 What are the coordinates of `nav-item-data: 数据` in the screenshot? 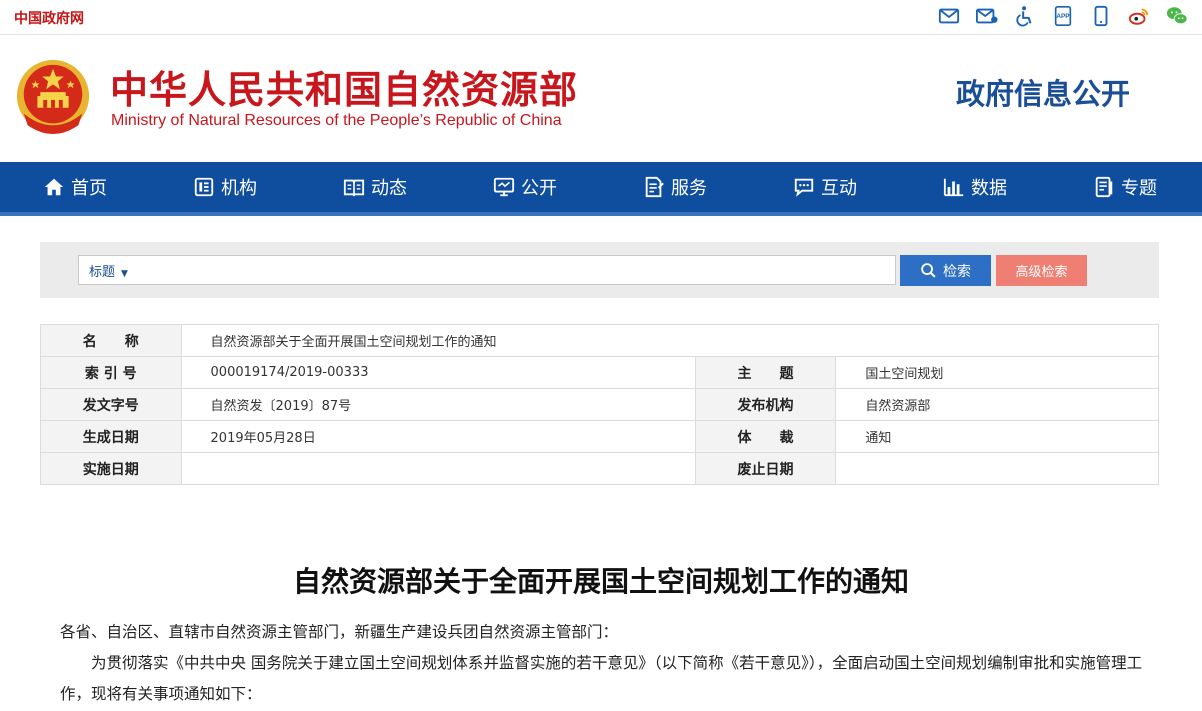 It's located at (975, 187).